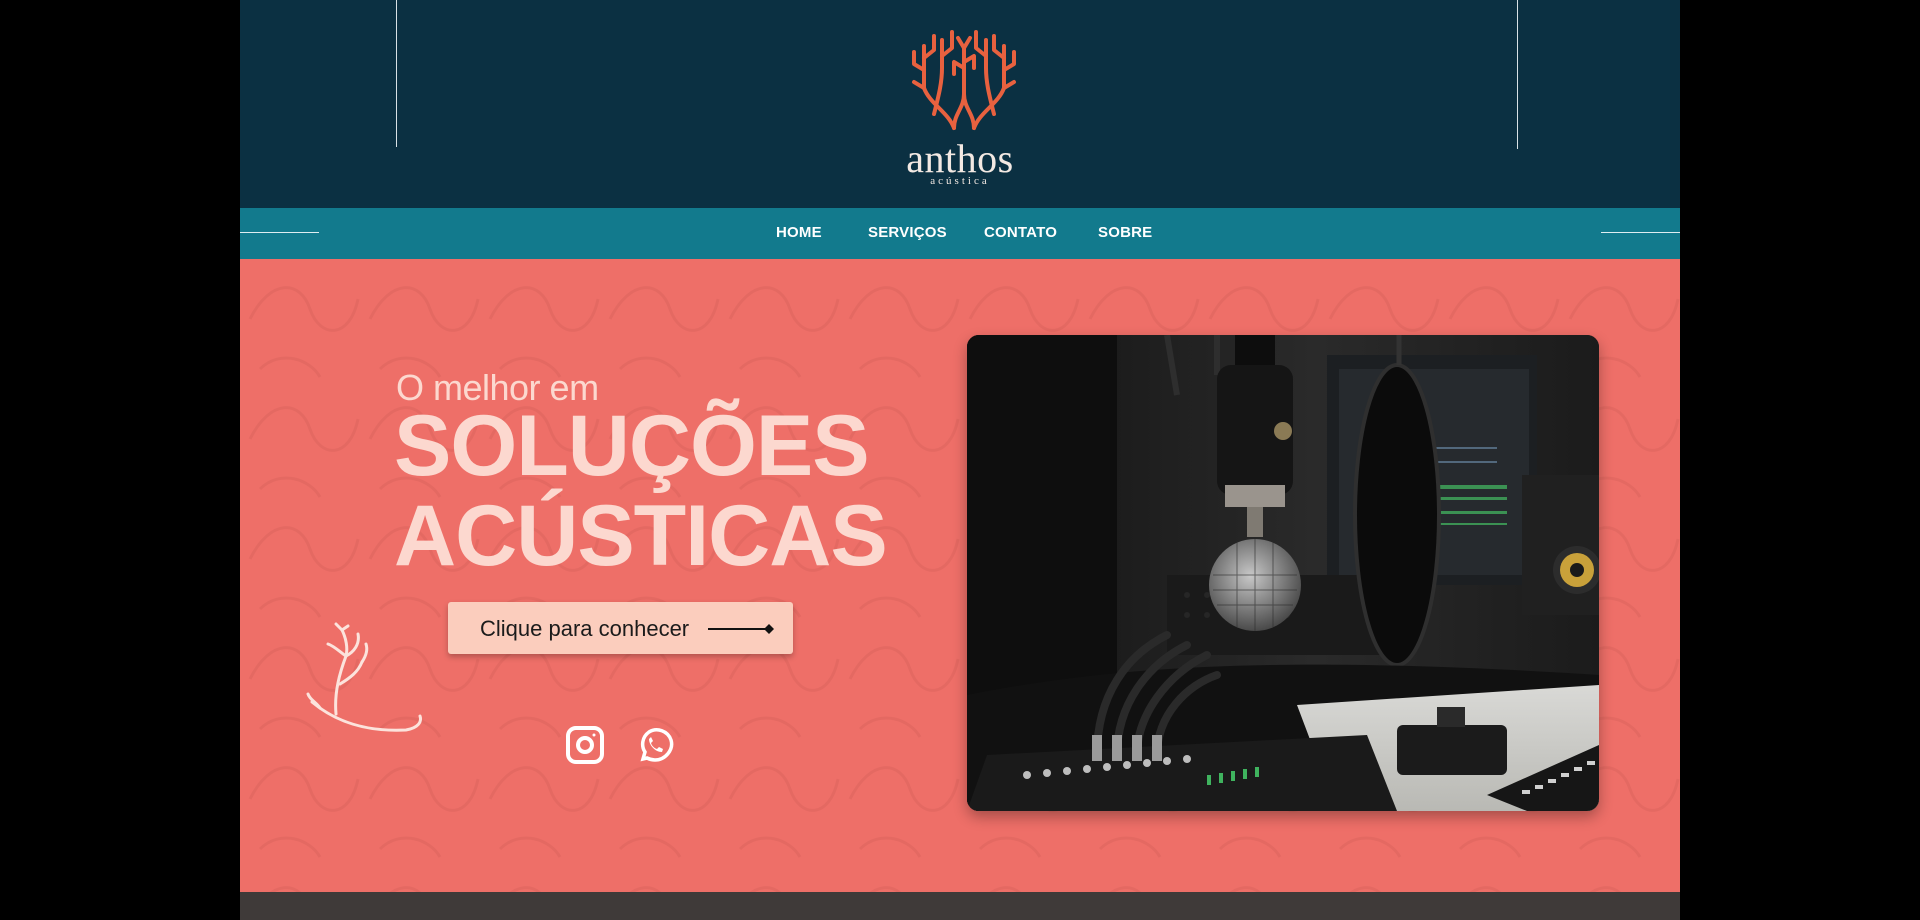 The width and height of the screenshot is (1920, 920). I want to click on hero-headline: SOLUÇÕES ACÚSTICAS, so click(641, 491).